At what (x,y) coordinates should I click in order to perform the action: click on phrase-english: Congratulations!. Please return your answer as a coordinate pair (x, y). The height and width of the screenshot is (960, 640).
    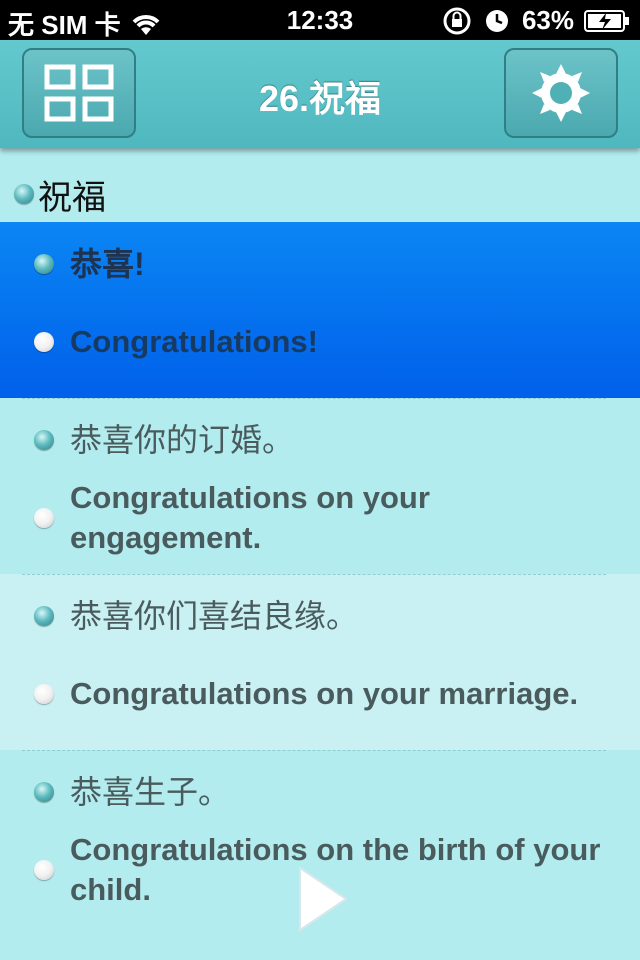
    Looking at the image, I should click on (194, 341).